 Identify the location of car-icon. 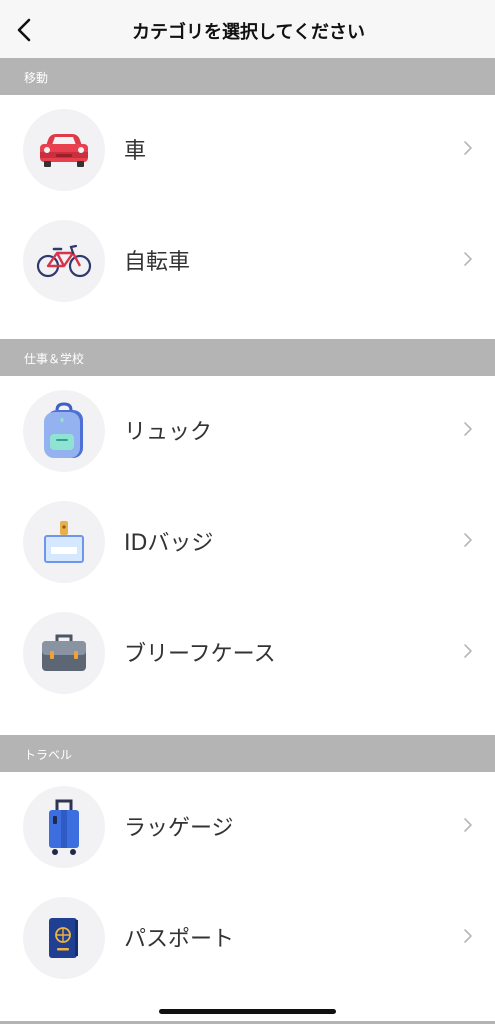
(64, 150).